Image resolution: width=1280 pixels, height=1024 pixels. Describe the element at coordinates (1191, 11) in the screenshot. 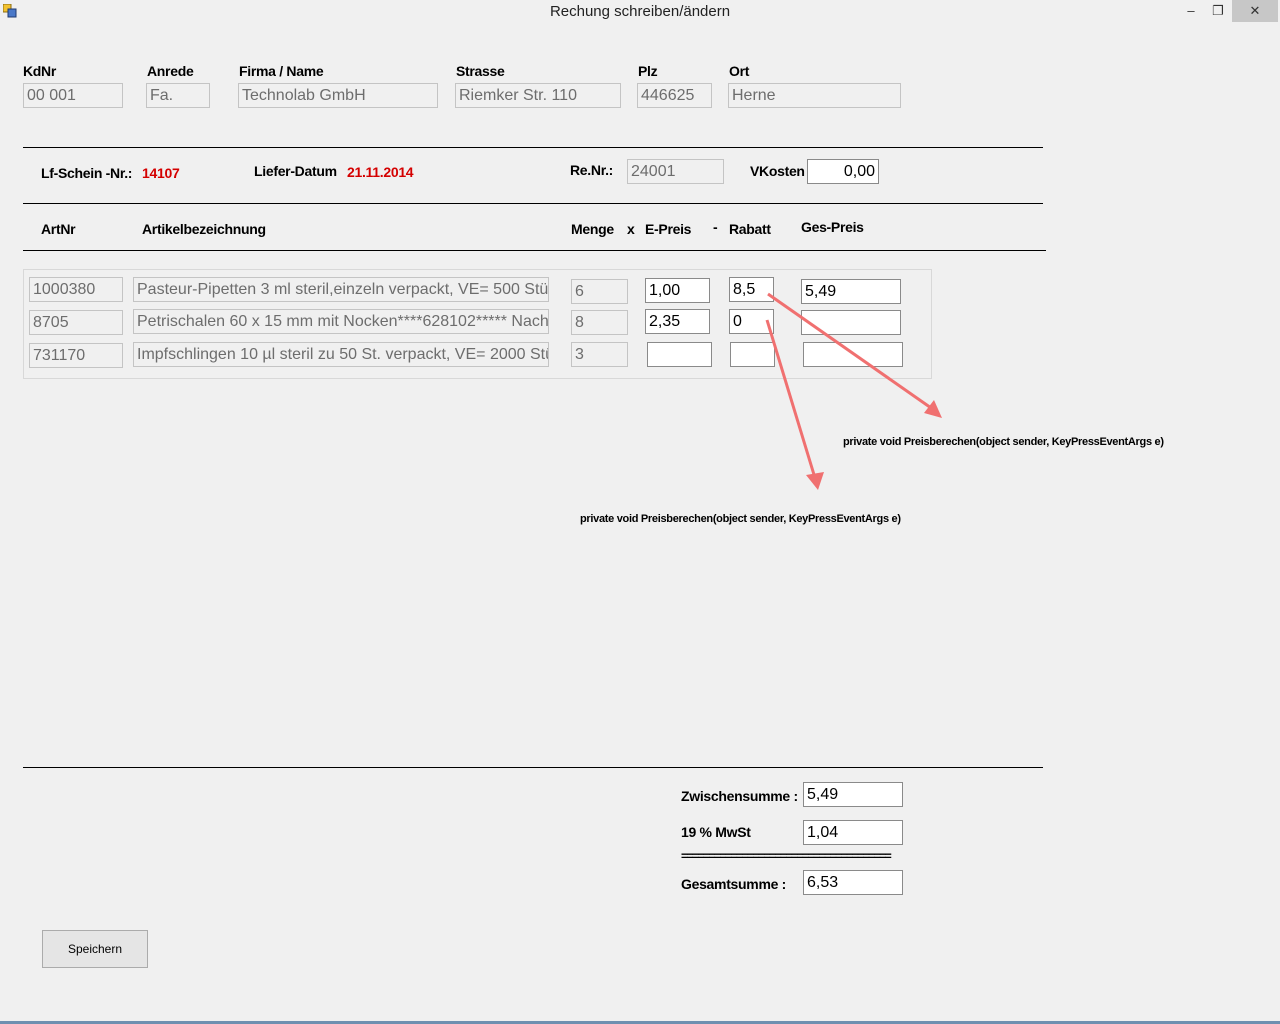

I see `minimize-button: ‒` at that location.